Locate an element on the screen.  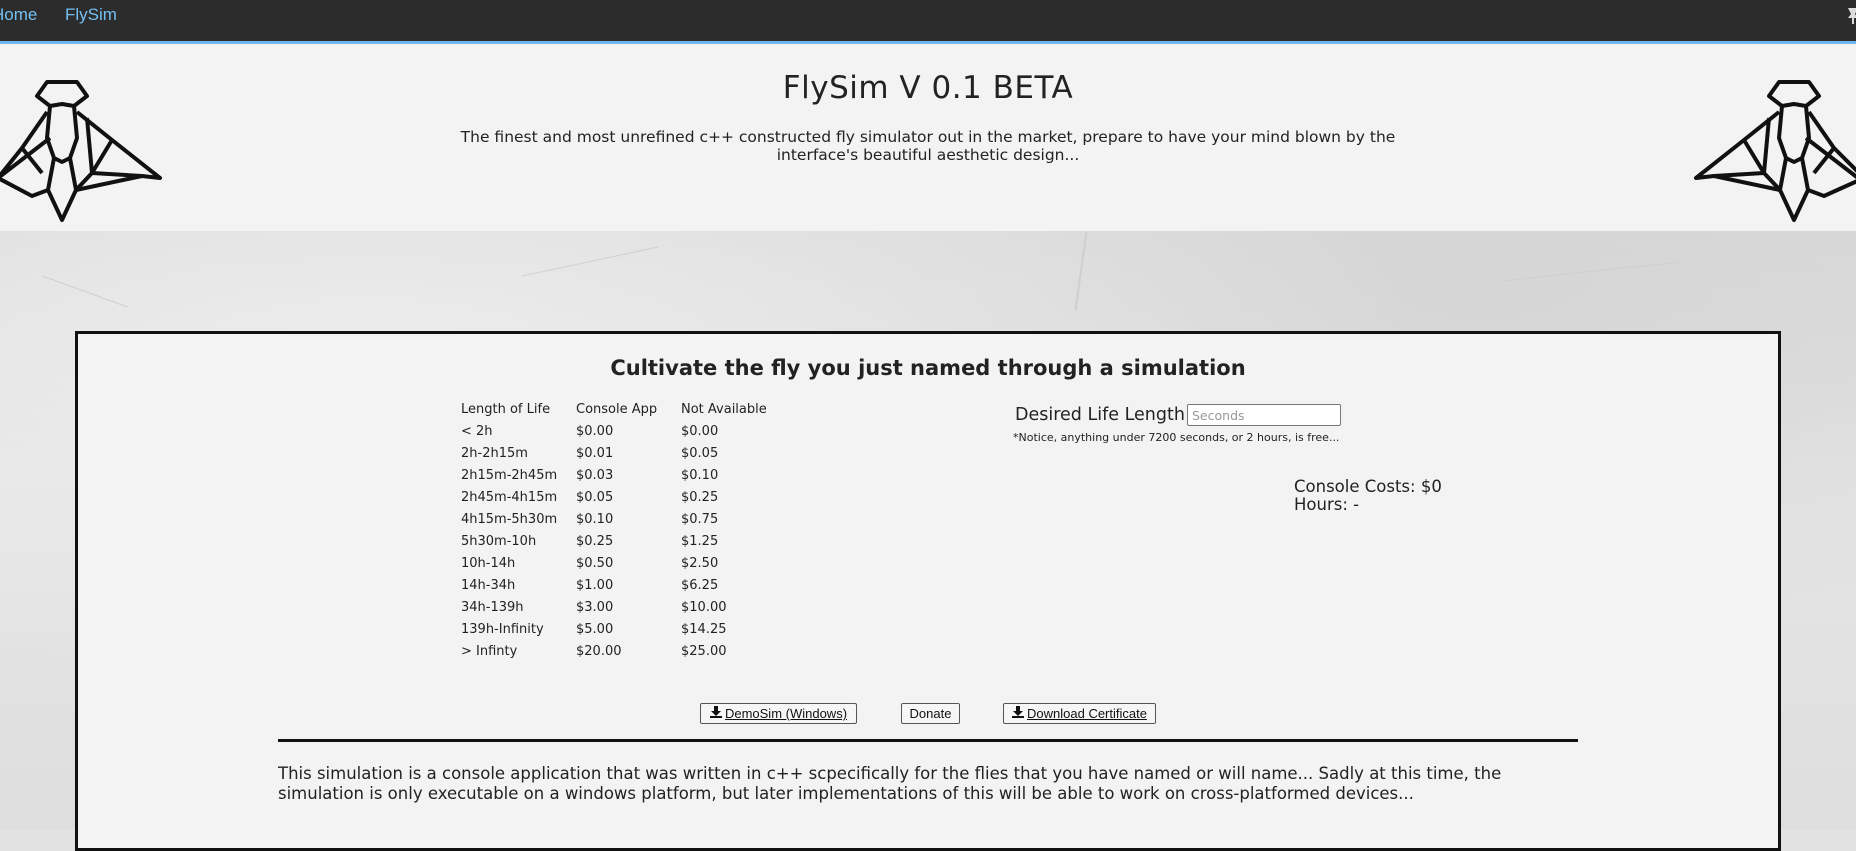
table-cell: $20.00 is located at coordinates (599, 651).